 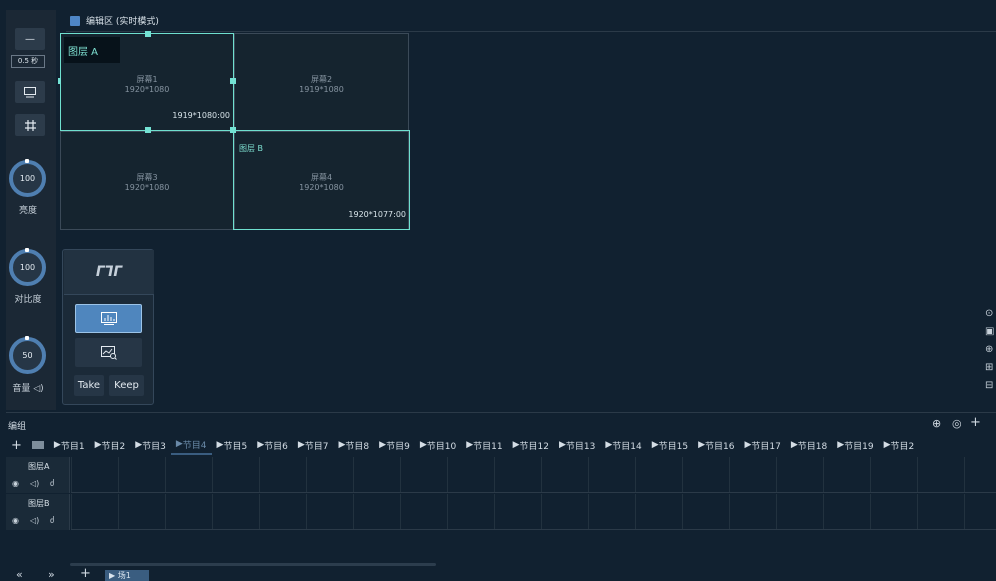 I want to click on program-tab: ▶ 节目10, so click(x=438, y=445).